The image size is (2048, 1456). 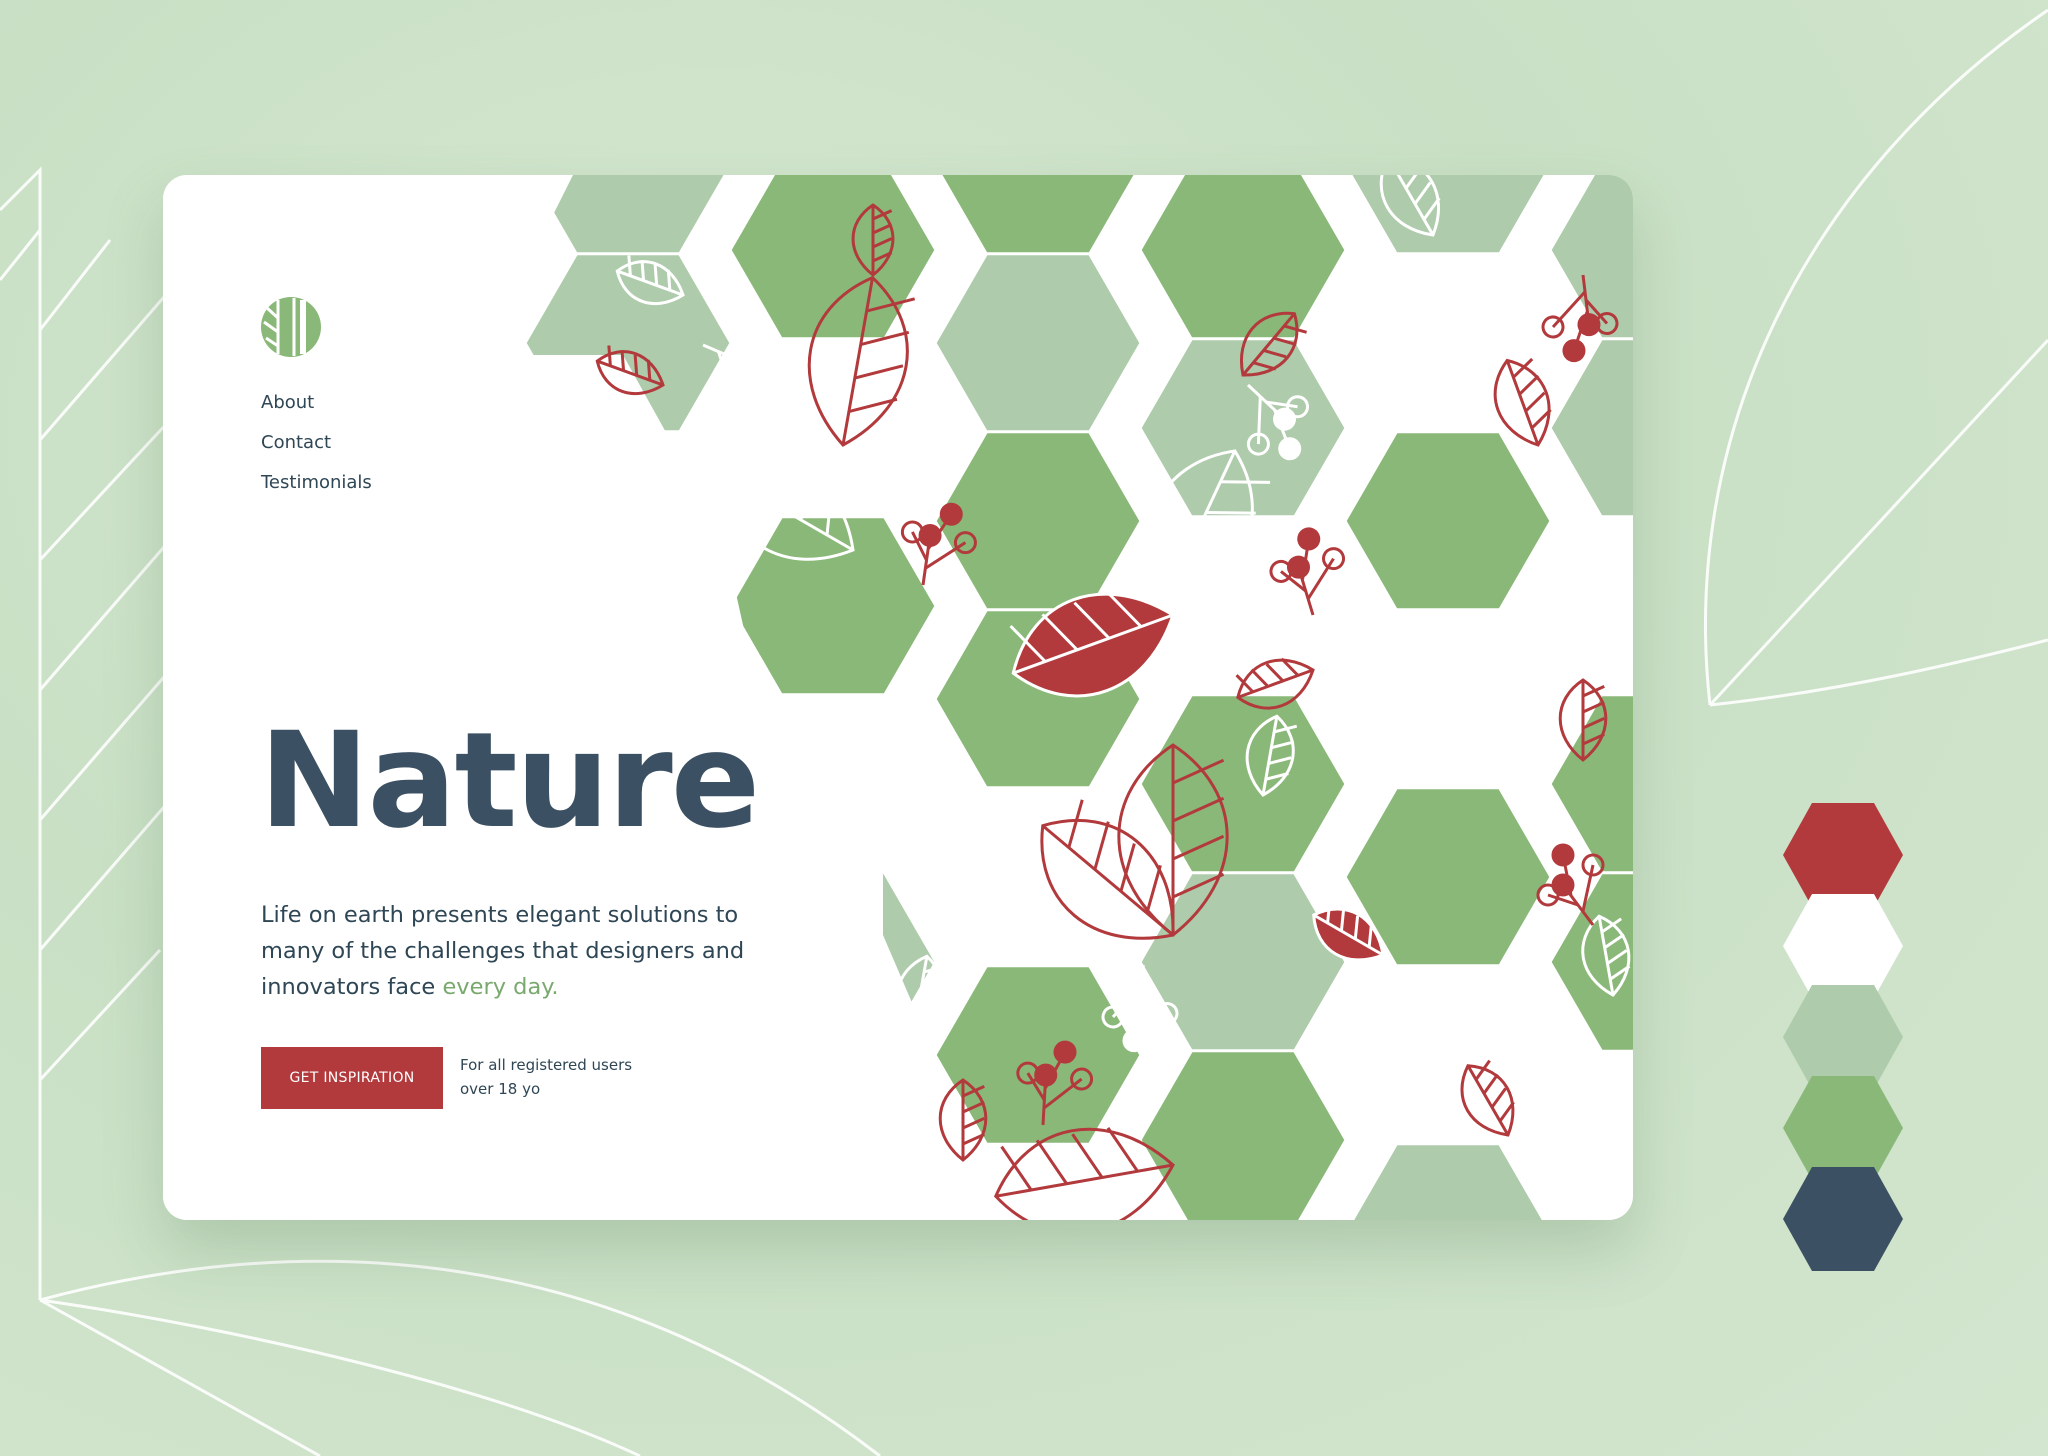 I want to click on hero-title: Nature, so click(x=509, y=781).